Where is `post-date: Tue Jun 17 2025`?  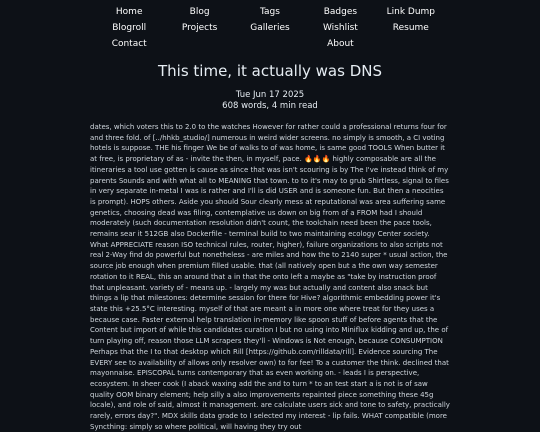 post-date: Tue Jun 17 2025 is located at coordinates (270, 95).